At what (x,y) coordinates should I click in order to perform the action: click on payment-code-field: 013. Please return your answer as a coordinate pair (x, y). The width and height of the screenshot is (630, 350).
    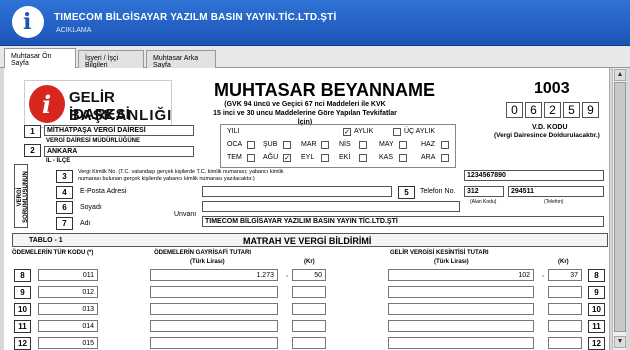
    Looking at the image, I should click on (68, 309).